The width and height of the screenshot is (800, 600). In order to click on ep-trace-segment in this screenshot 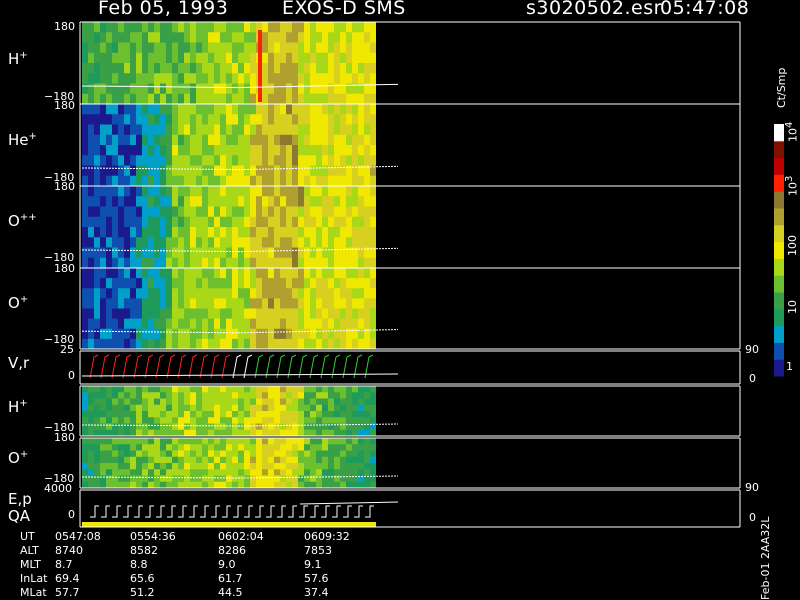, I will do `click(325, 511)`.